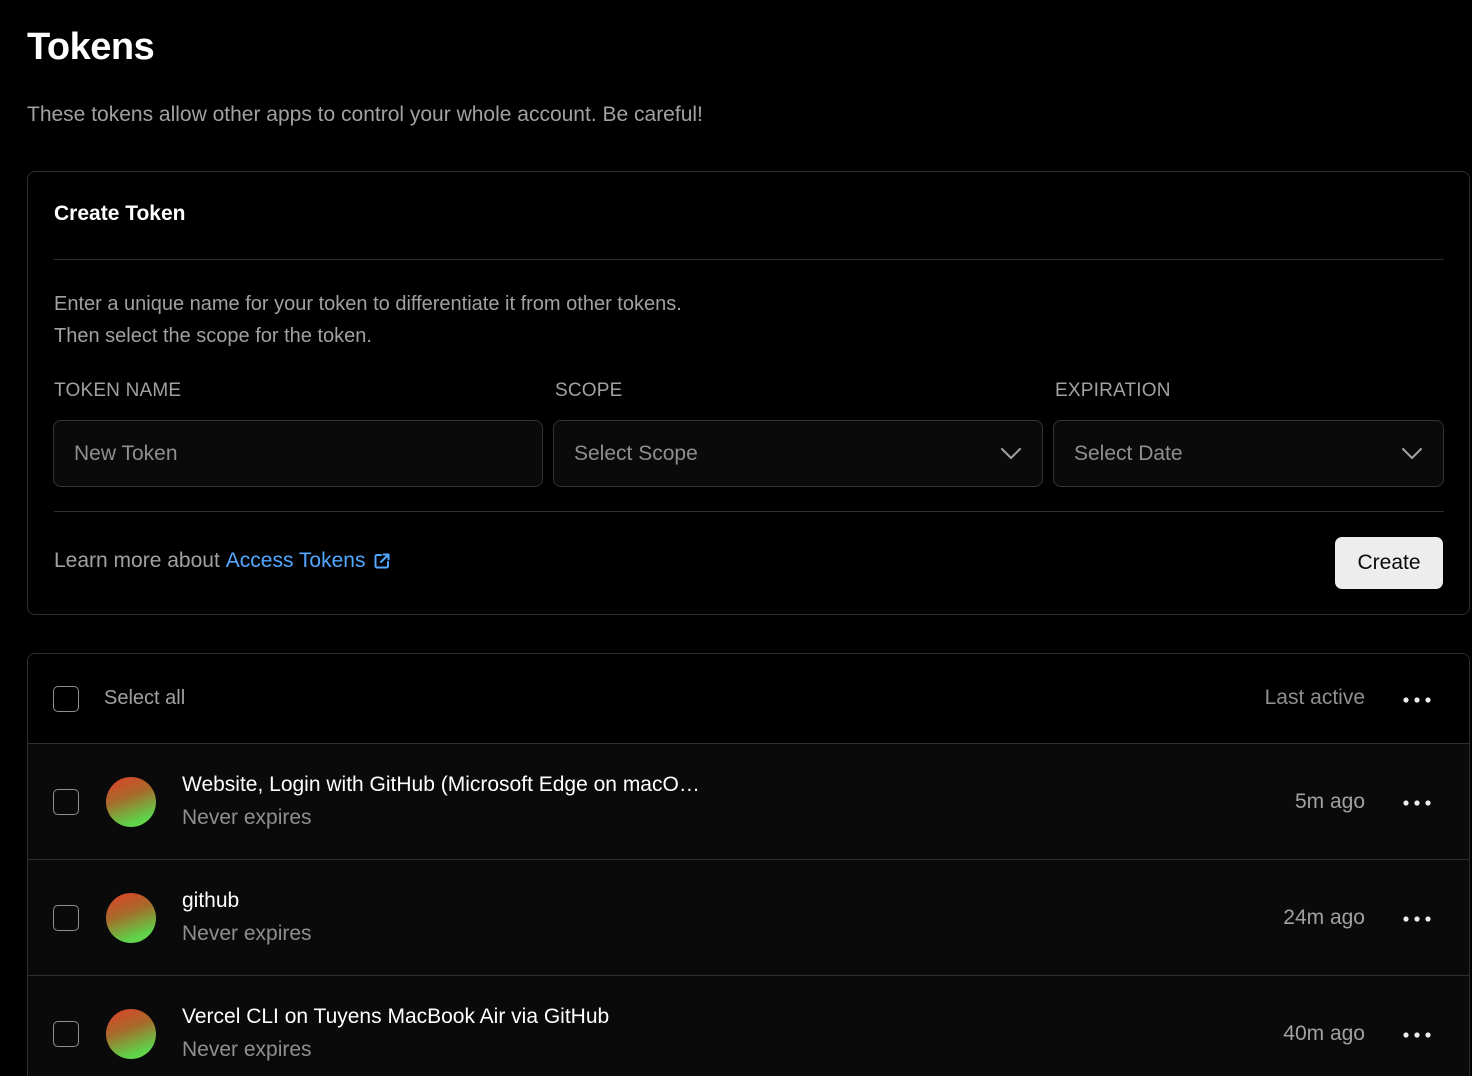 The height and width of the screenshot is (1076, 1472). Describe the element at coordinates (120, 213) in the screenshot. I see `card-title: Create Token` at that location.